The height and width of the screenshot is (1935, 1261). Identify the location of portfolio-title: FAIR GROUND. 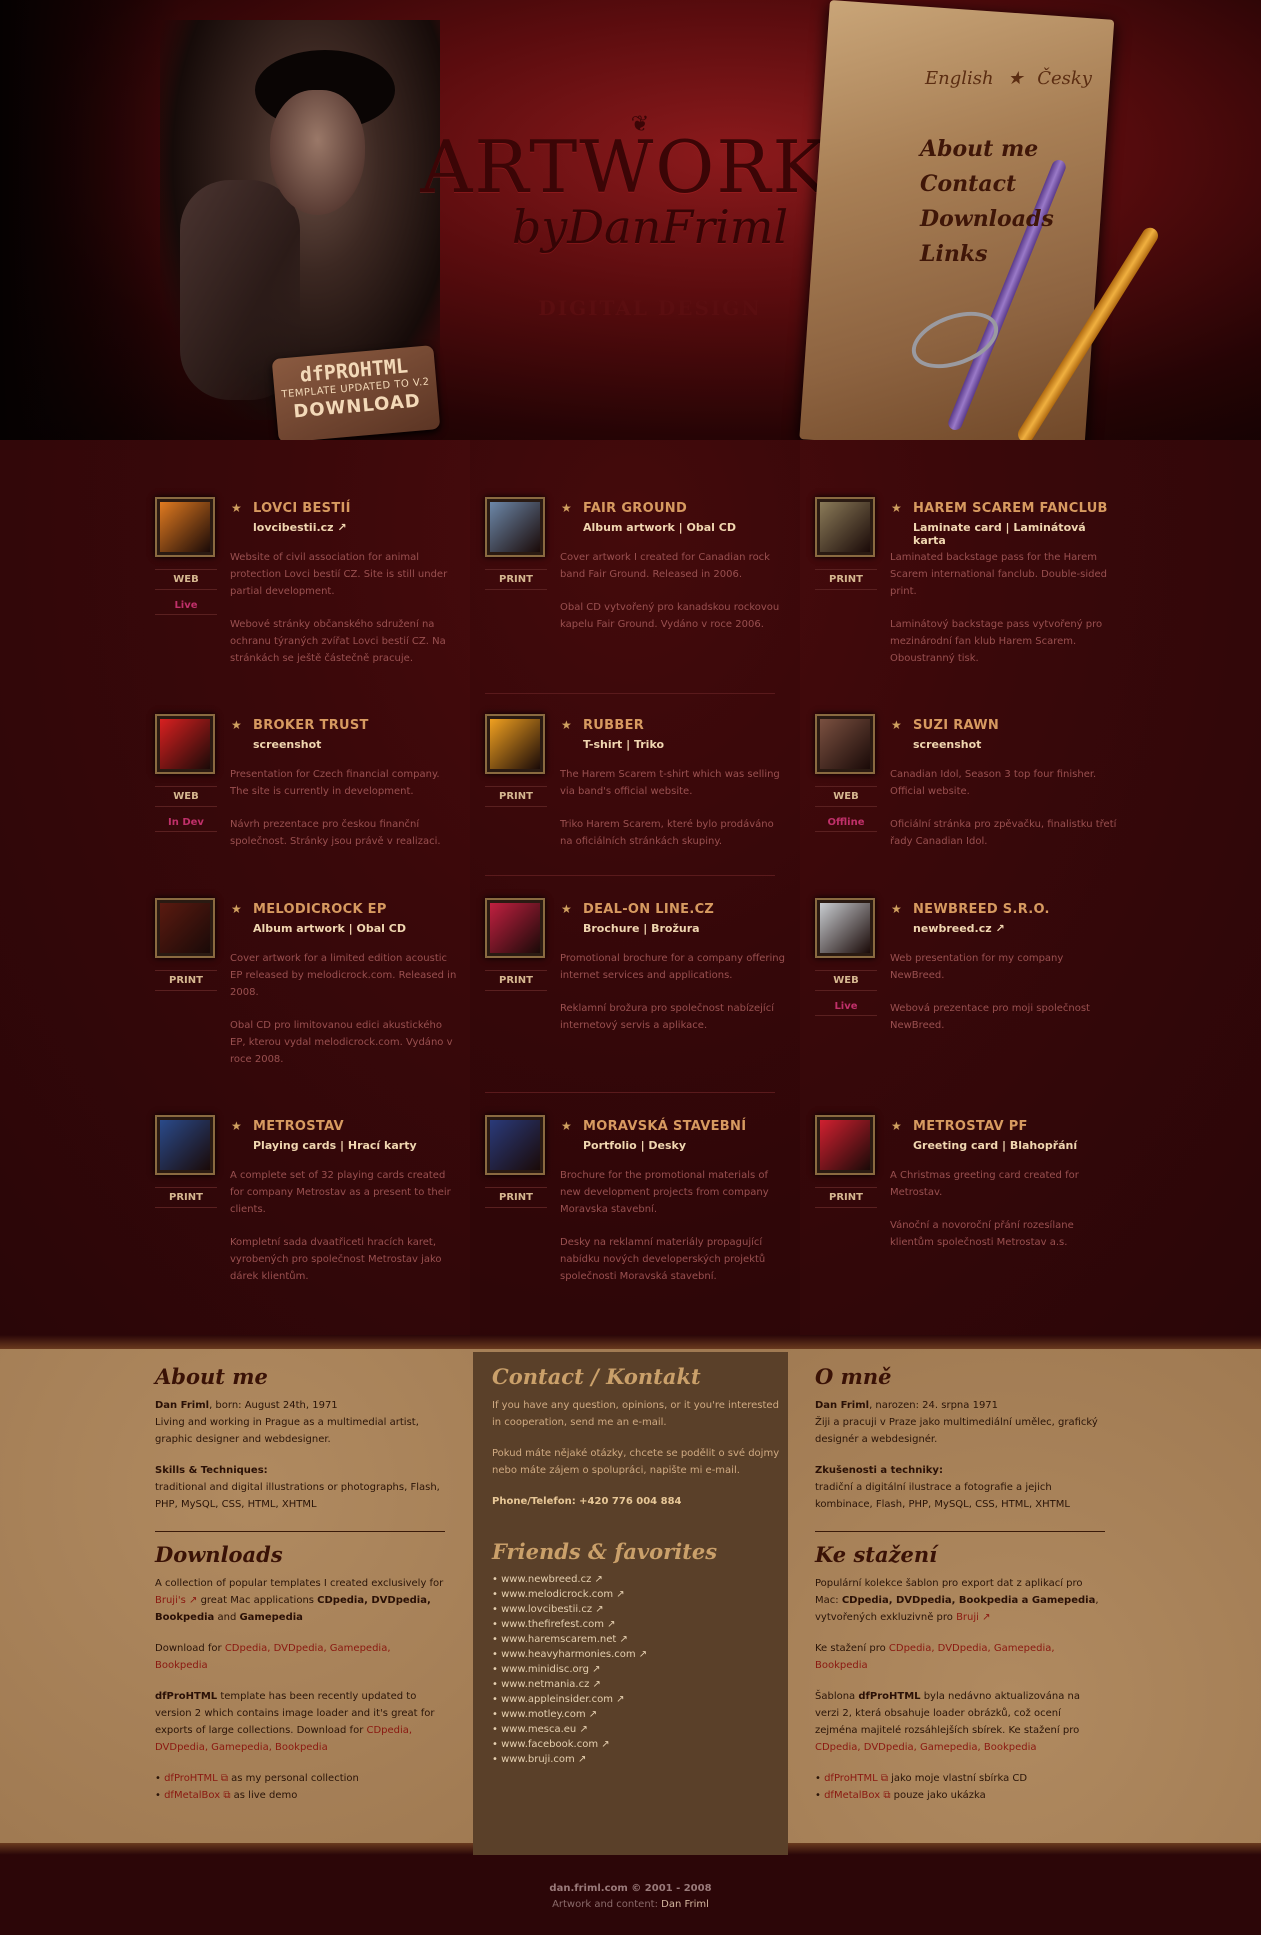
(635, 508).